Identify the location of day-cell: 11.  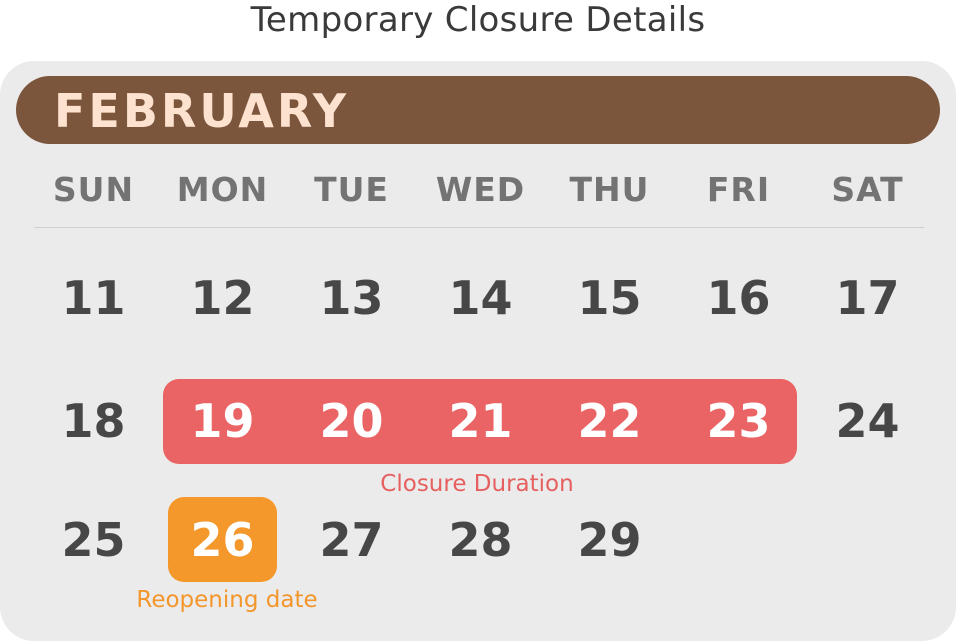
(93, 298).